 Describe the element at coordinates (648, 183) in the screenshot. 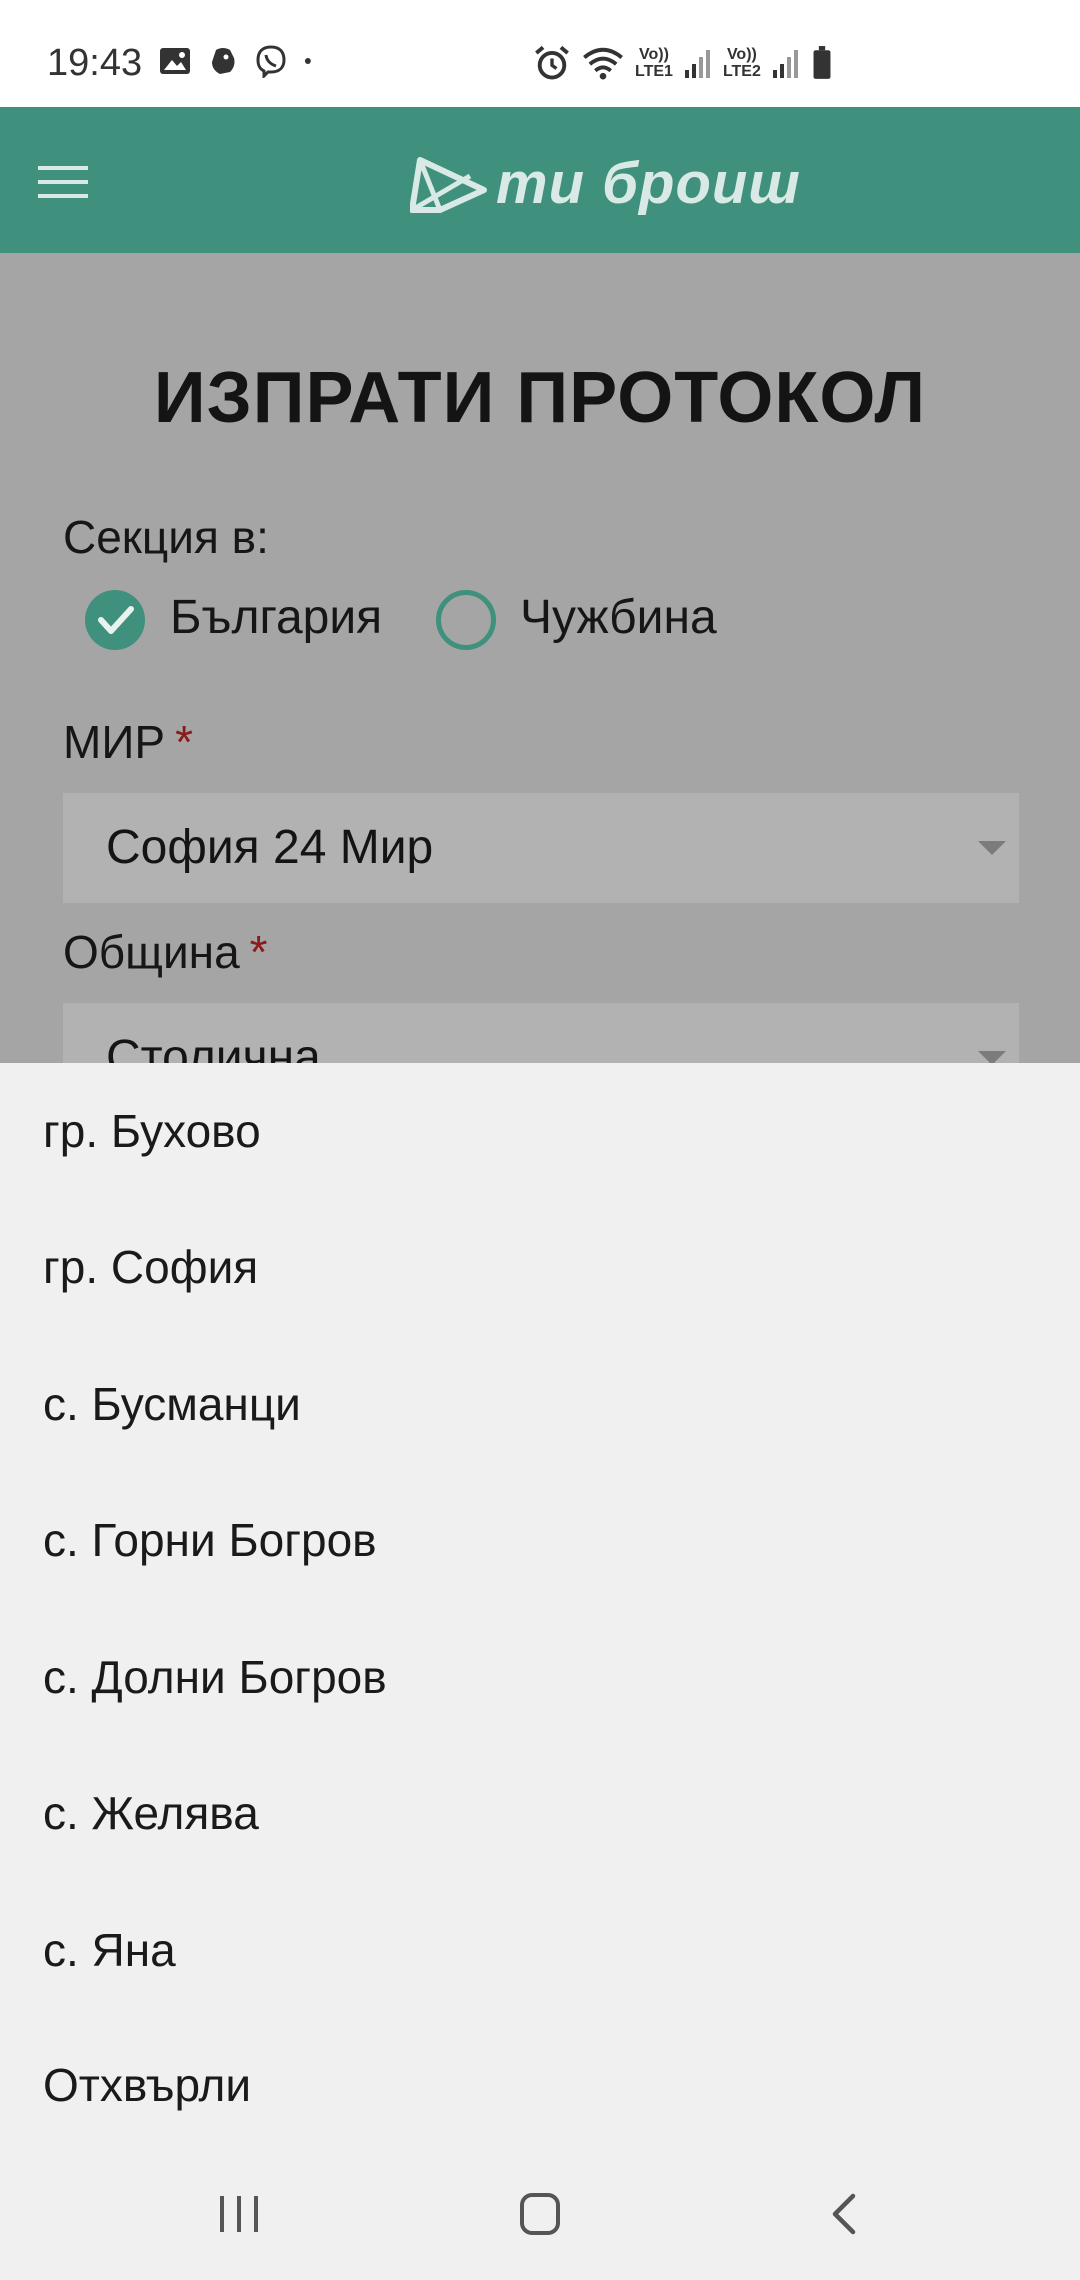

I see `logo-text: ти броиш` at that location.